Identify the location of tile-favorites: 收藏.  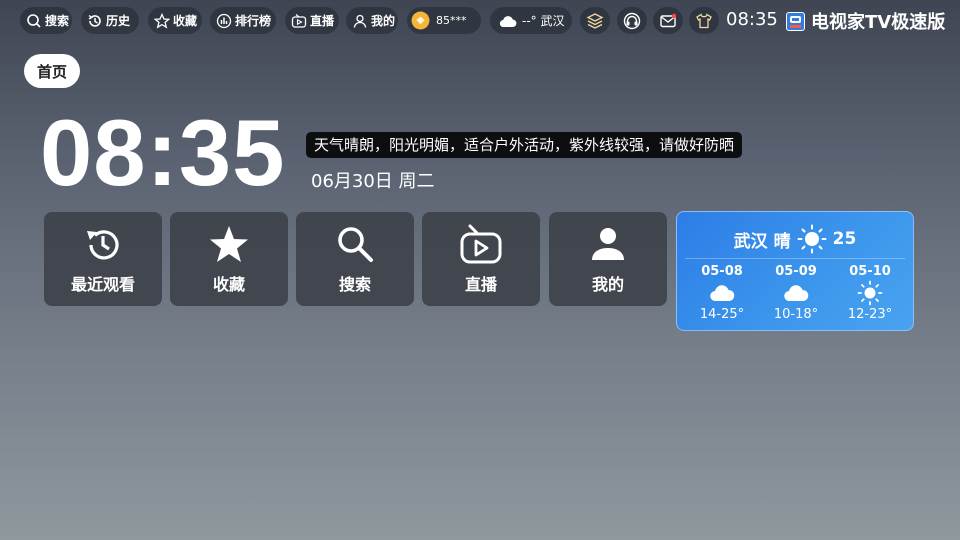
(229, 259).